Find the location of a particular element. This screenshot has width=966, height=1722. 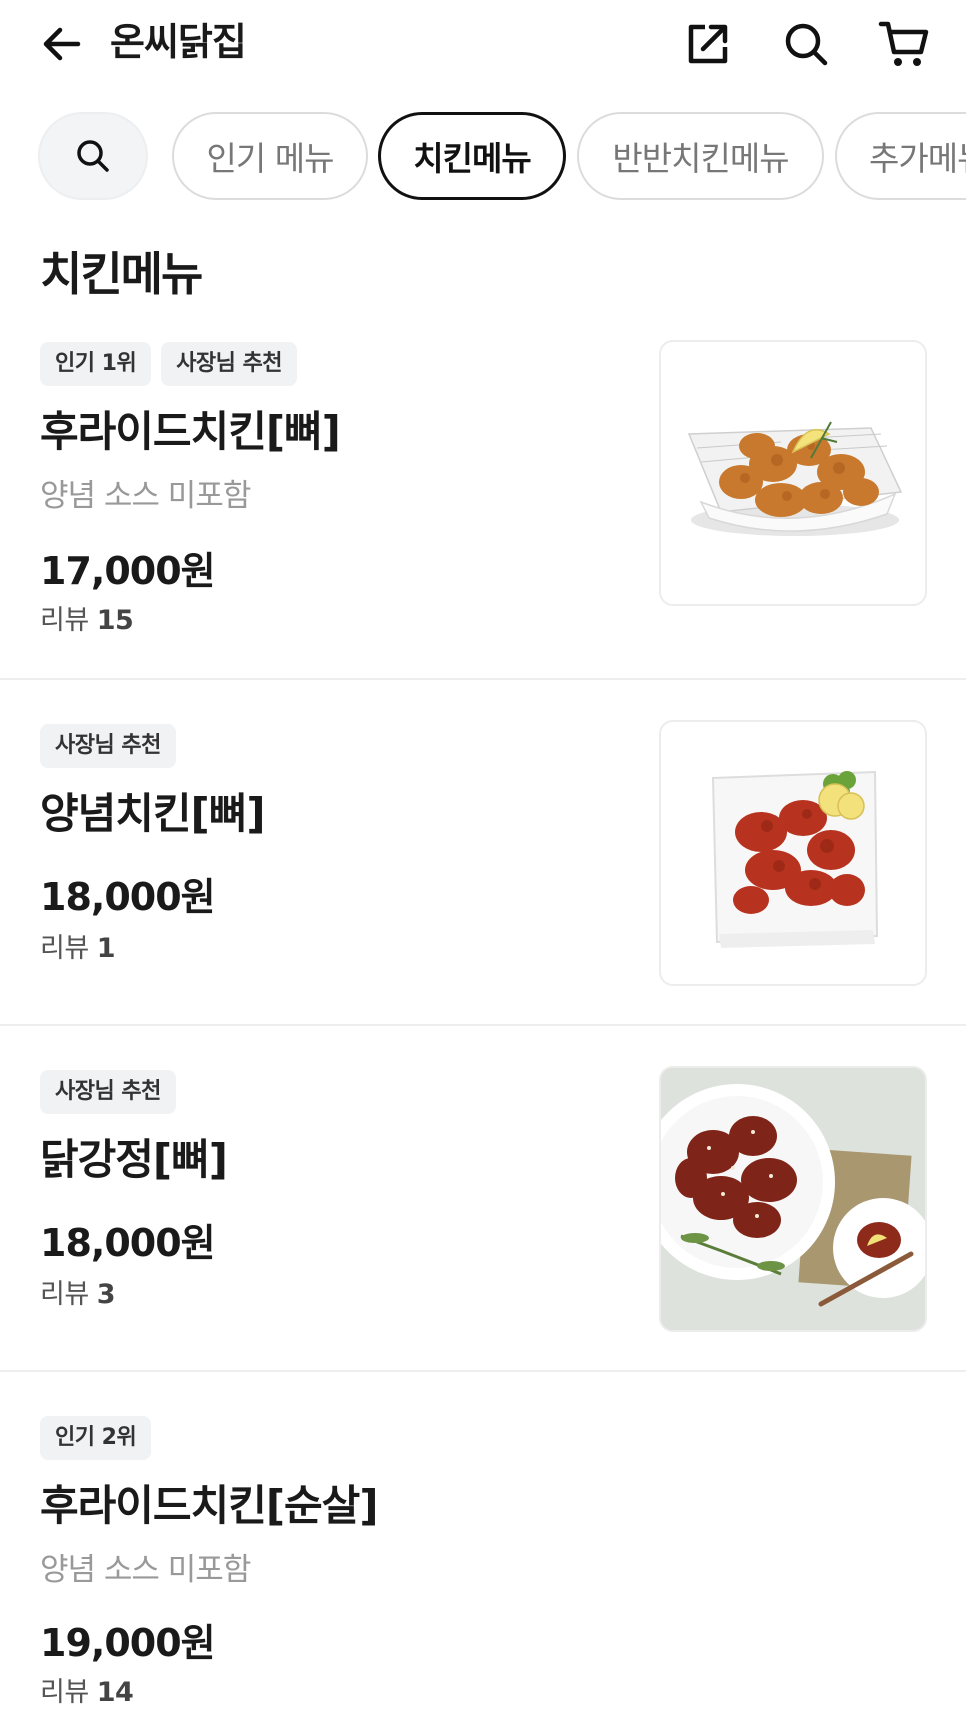

item-review: 리뷰 14 is located at coordinates (87, 1689).